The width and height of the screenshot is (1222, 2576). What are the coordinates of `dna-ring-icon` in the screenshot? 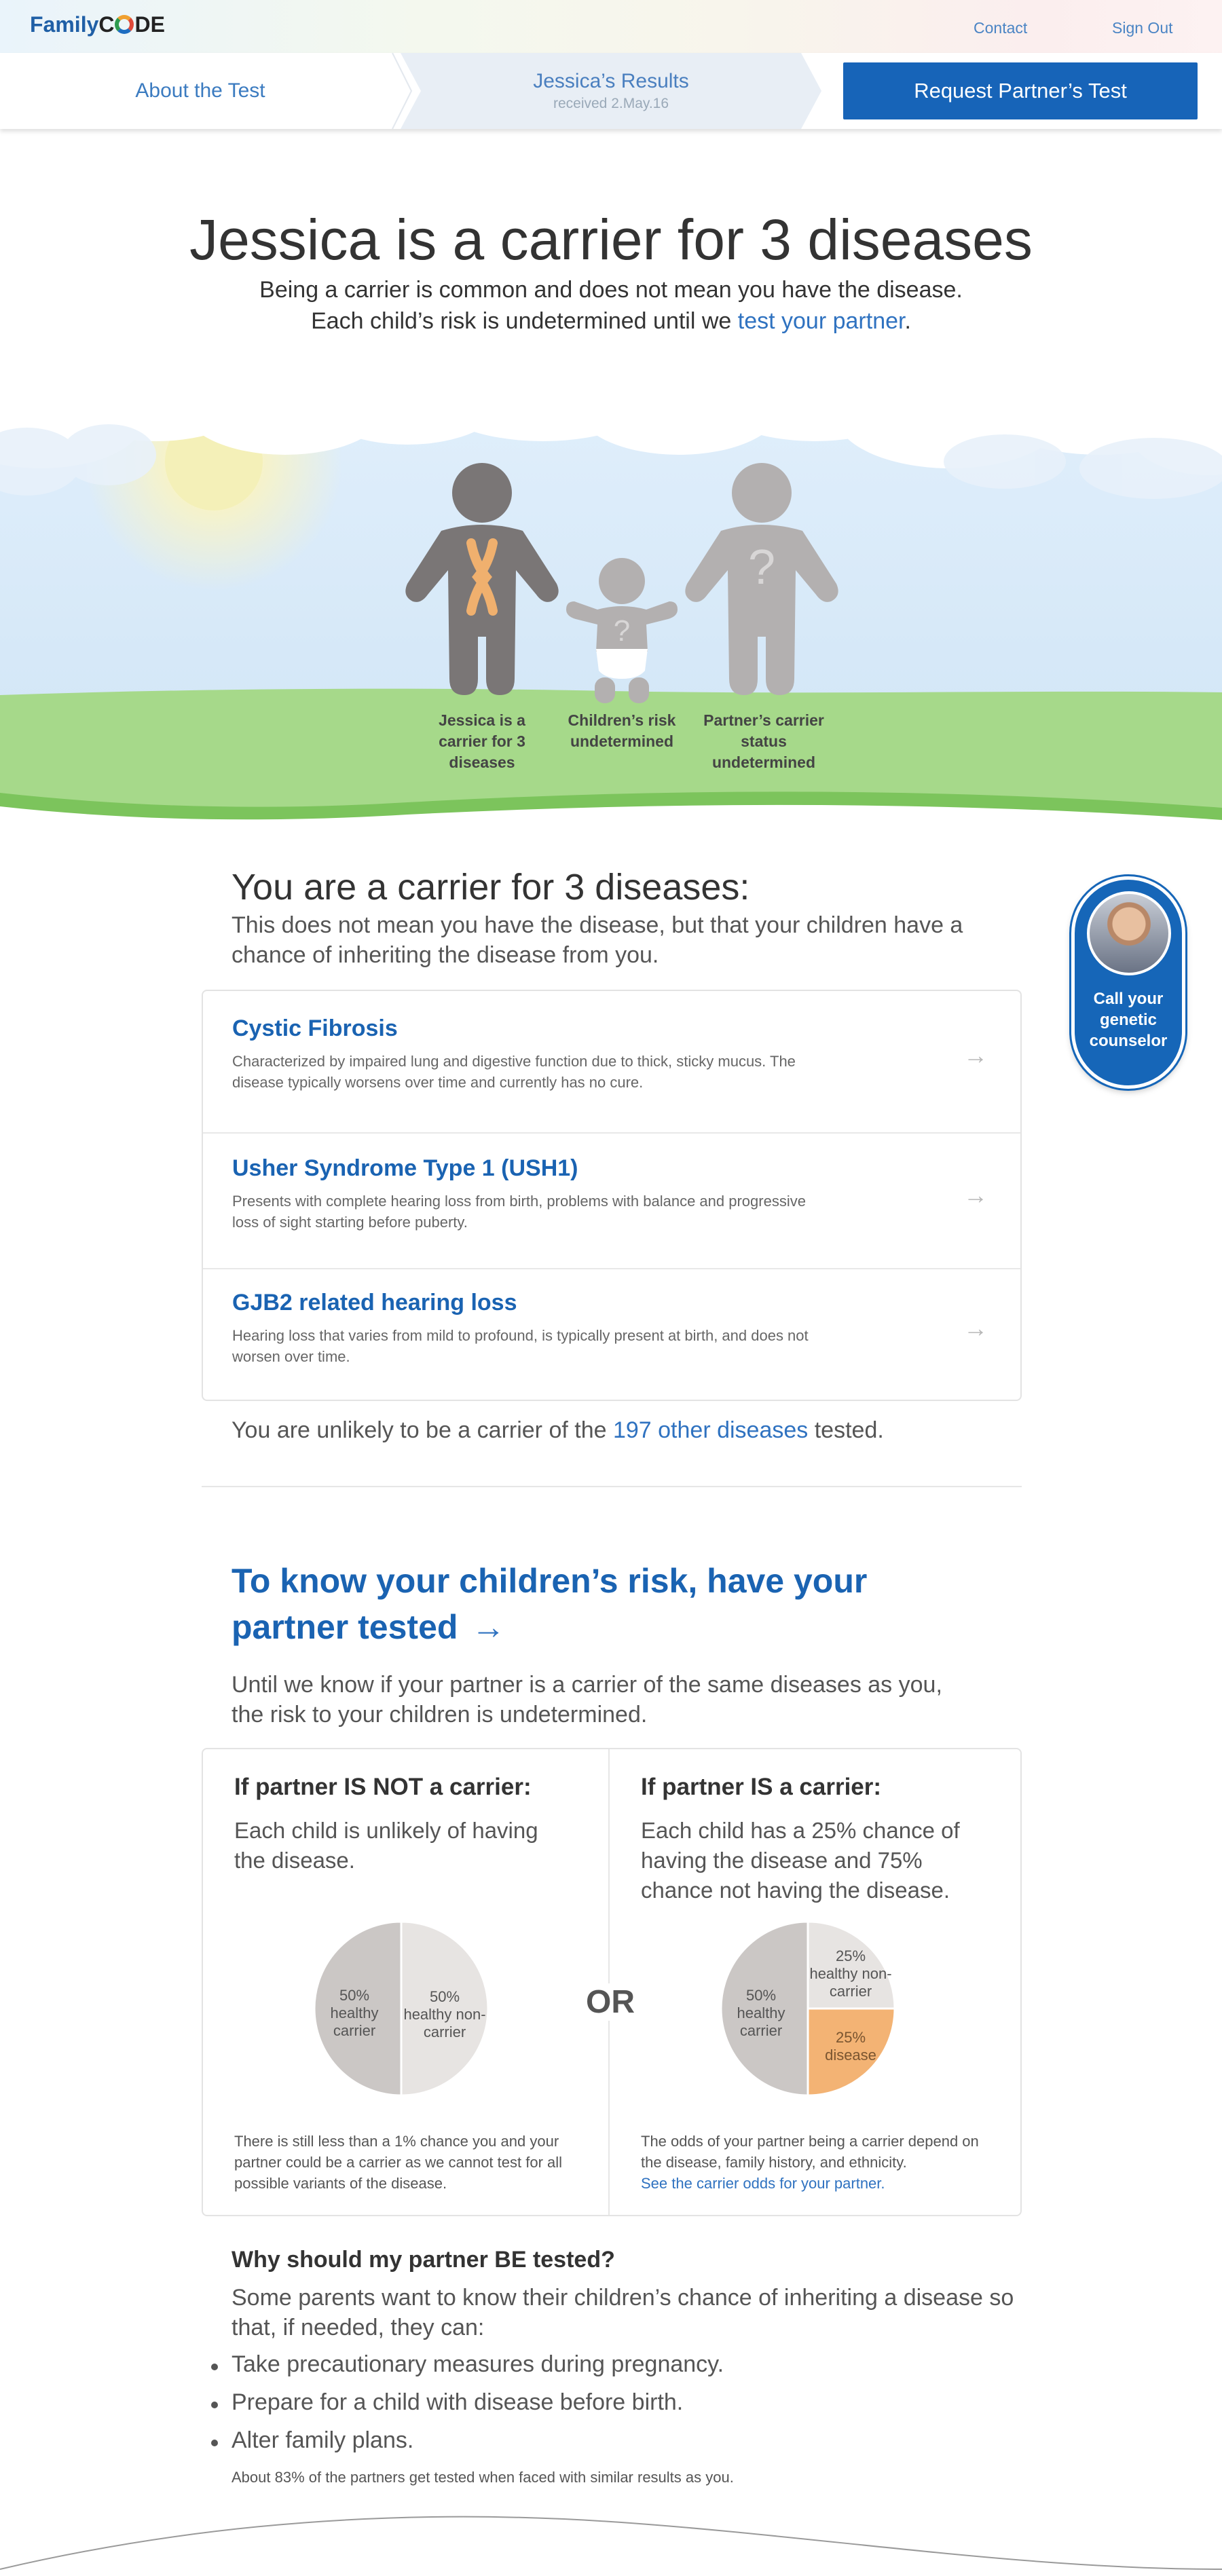 It's located at (124, 24).